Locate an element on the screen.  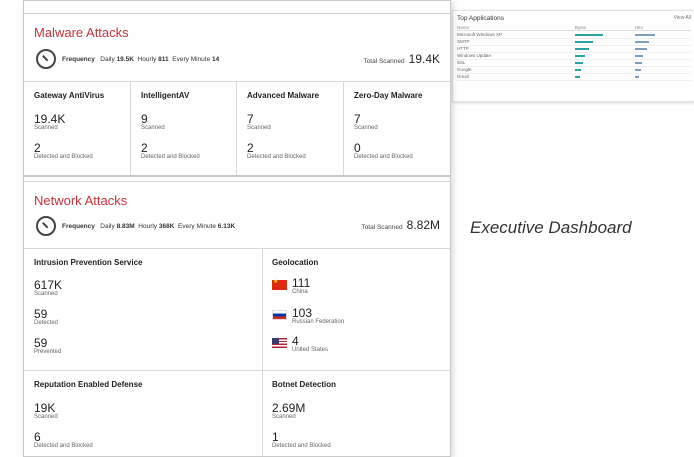
card-title: Botnet Detection is located at coordinates (304, 384).